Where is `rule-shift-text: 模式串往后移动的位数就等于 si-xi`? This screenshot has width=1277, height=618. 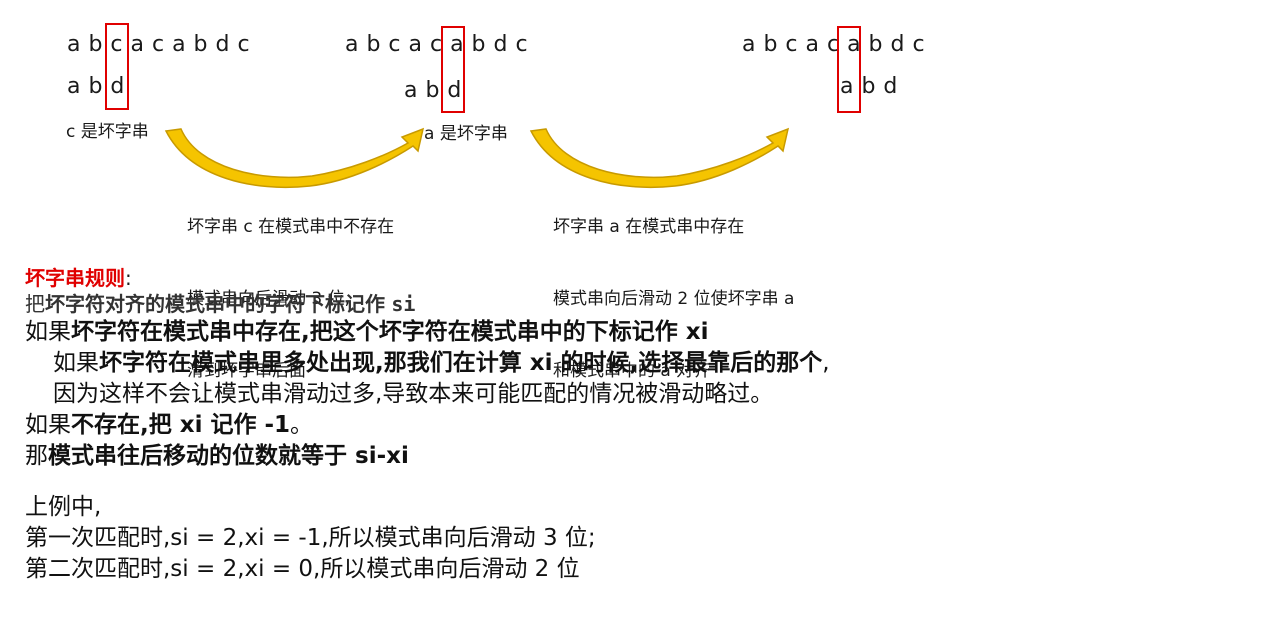
rule-shift-text: 模式串往后移动的位数就等于 si-xi is located at coordinates (228, 456).